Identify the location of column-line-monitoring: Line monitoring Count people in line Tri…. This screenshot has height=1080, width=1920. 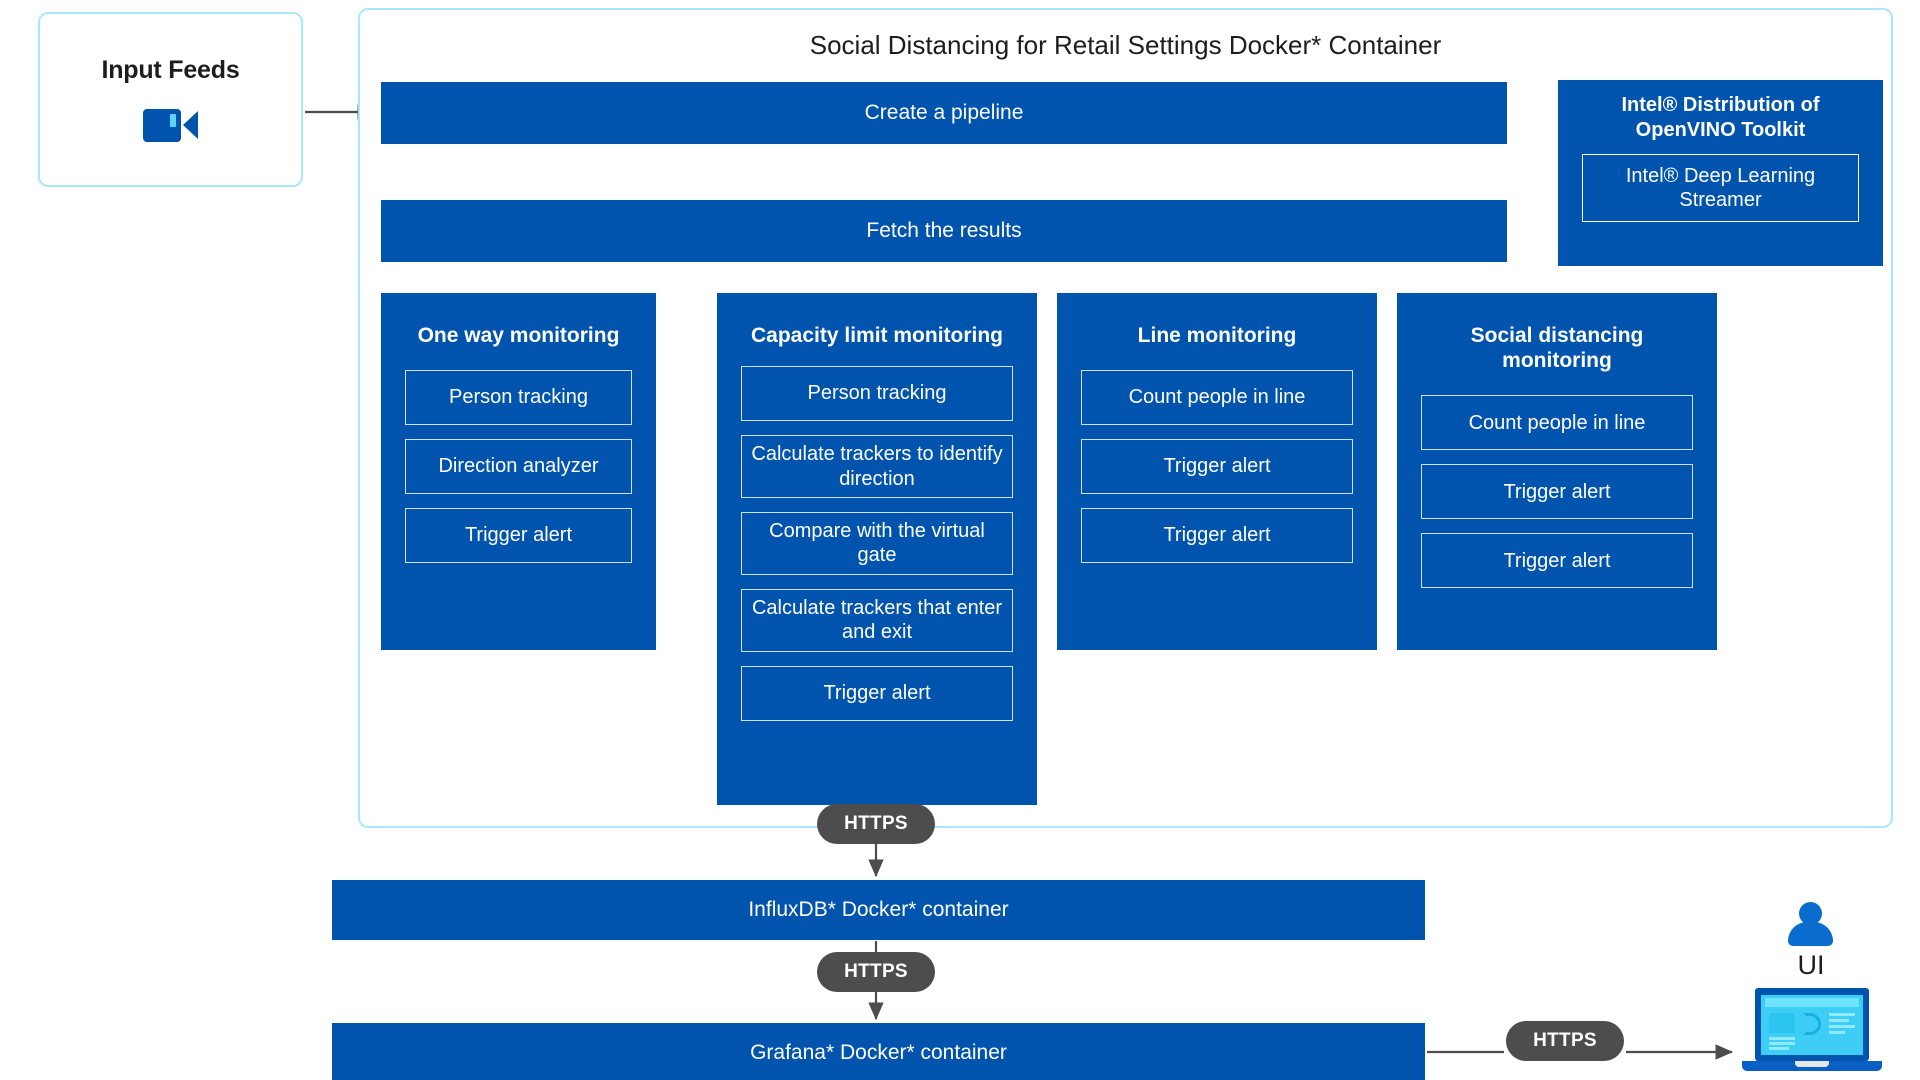
(1217, 471).